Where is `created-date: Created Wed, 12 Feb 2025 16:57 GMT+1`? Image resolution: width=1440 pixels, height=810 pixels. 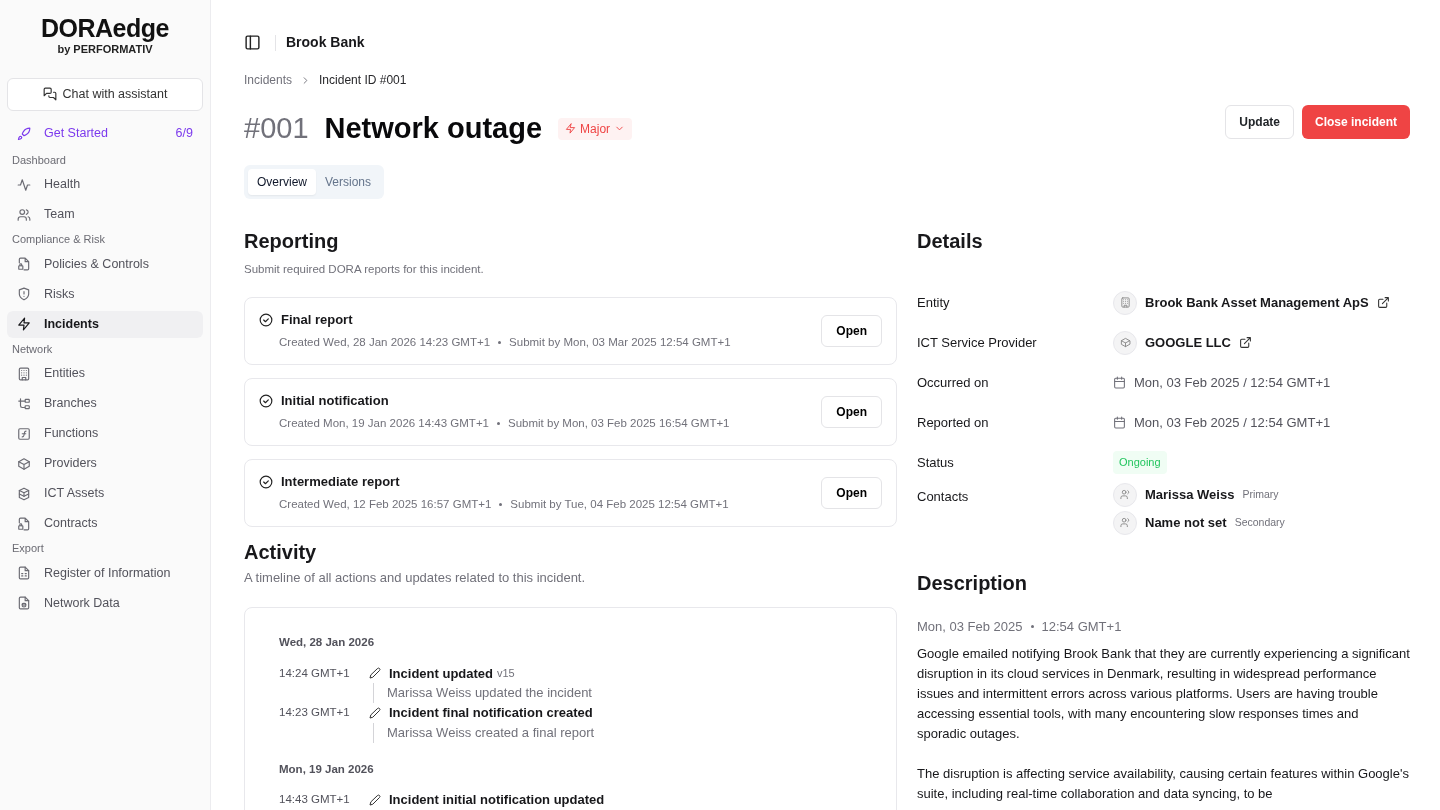 created-date: Created Wed, 12 Feb 2025 16:57 GMT+1 is located at coordinates (385, 504).